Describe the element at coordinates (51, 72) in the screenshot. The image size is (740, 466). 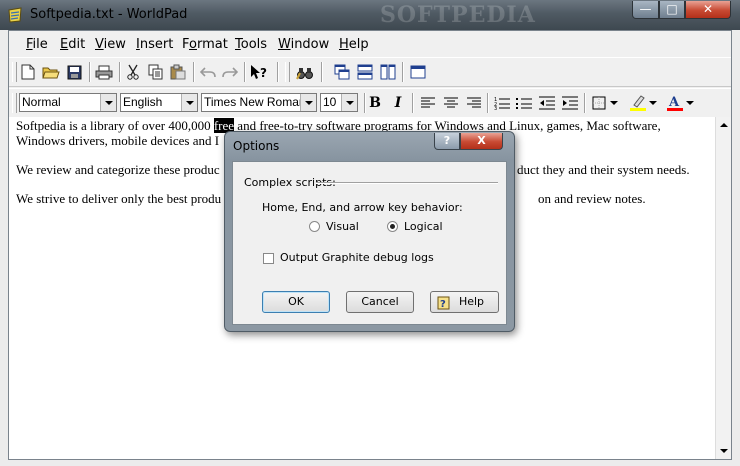
I see `open-folder-icon` at that location.